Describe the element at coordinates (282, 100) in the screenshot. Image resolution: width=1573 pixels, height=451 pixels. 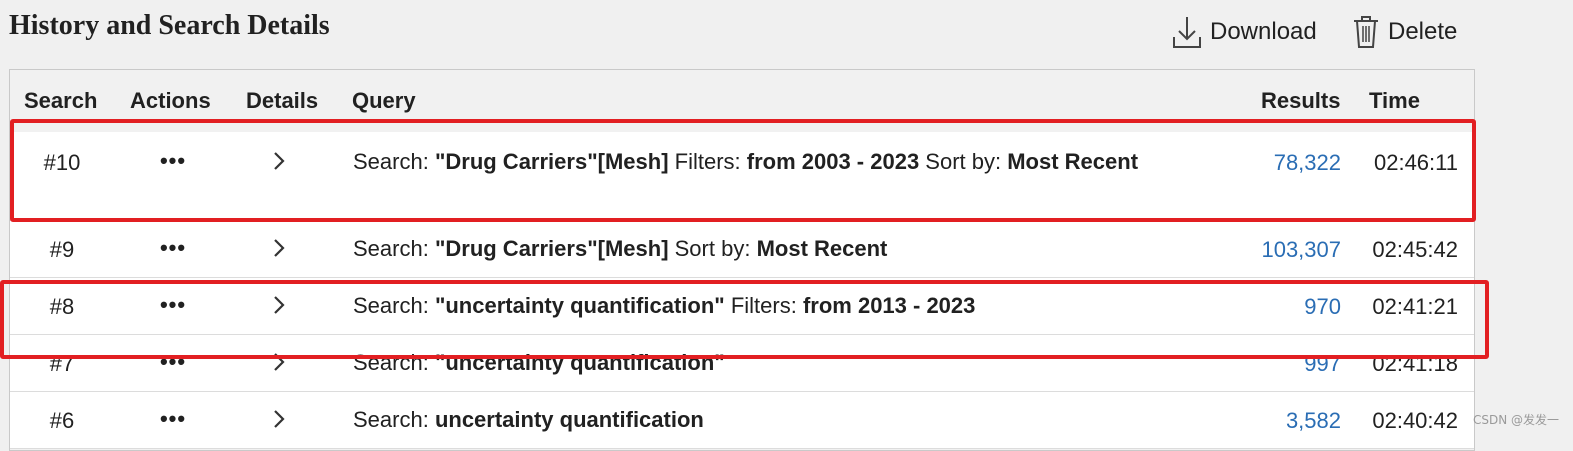
I see `column-header-details: Details` at that location.